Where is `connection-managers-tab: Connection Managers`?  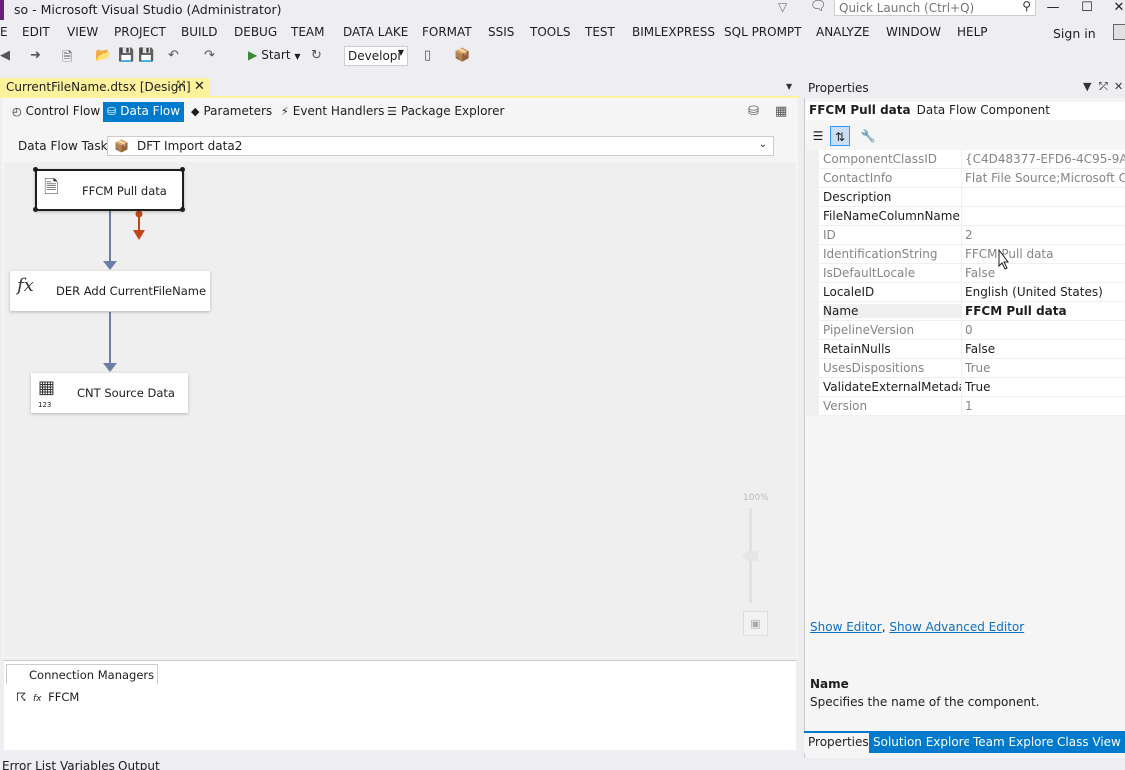 connection-managers-tab: Connection Managers is located at coordinates (82, 674).